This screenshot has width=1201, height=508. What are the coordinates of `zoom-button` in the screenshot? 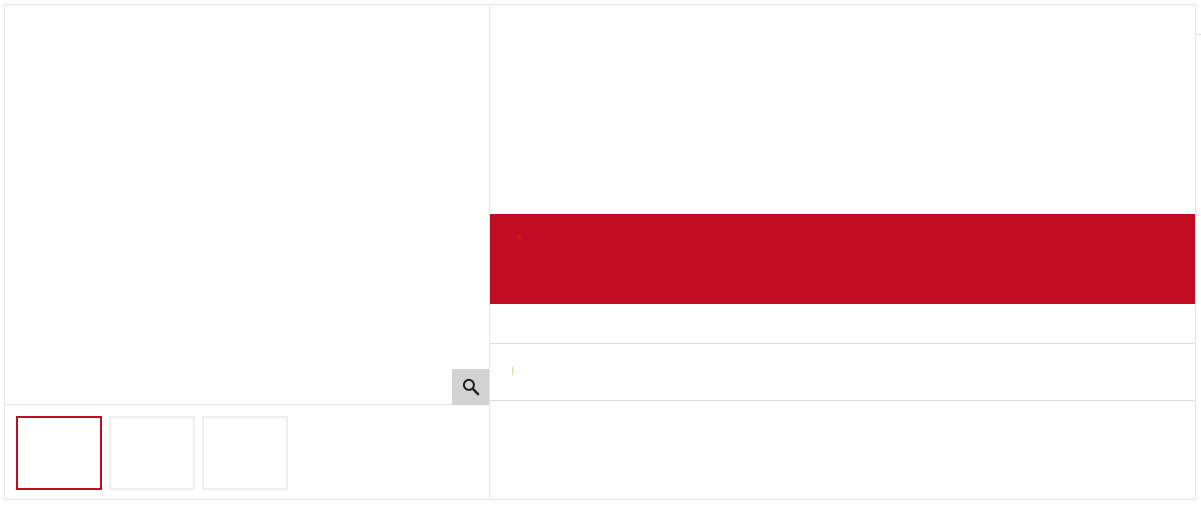 It's located at (470, 387).